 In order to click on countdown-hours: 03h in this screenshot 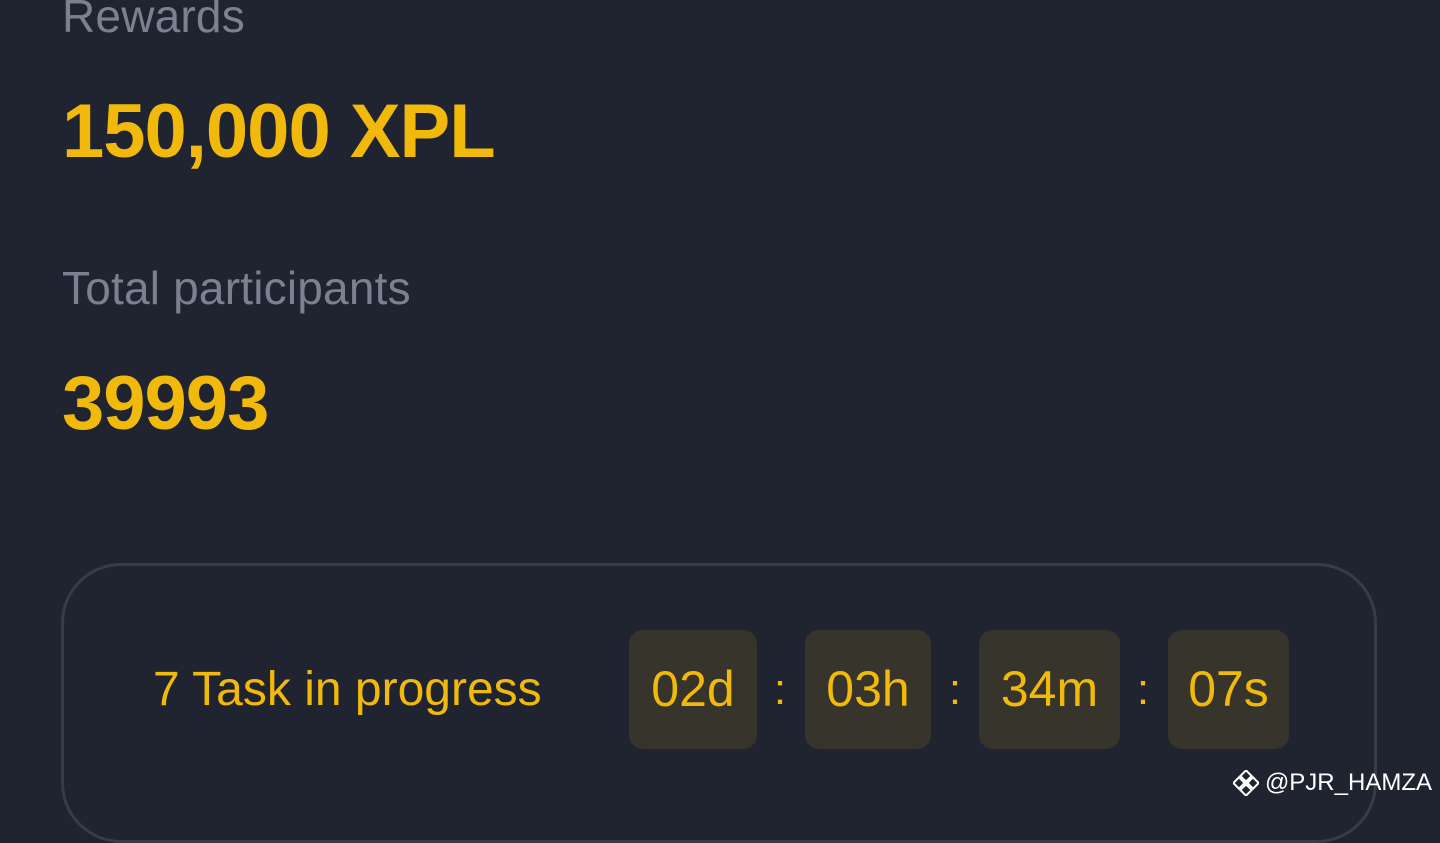, I will do `click(868, 689)`.